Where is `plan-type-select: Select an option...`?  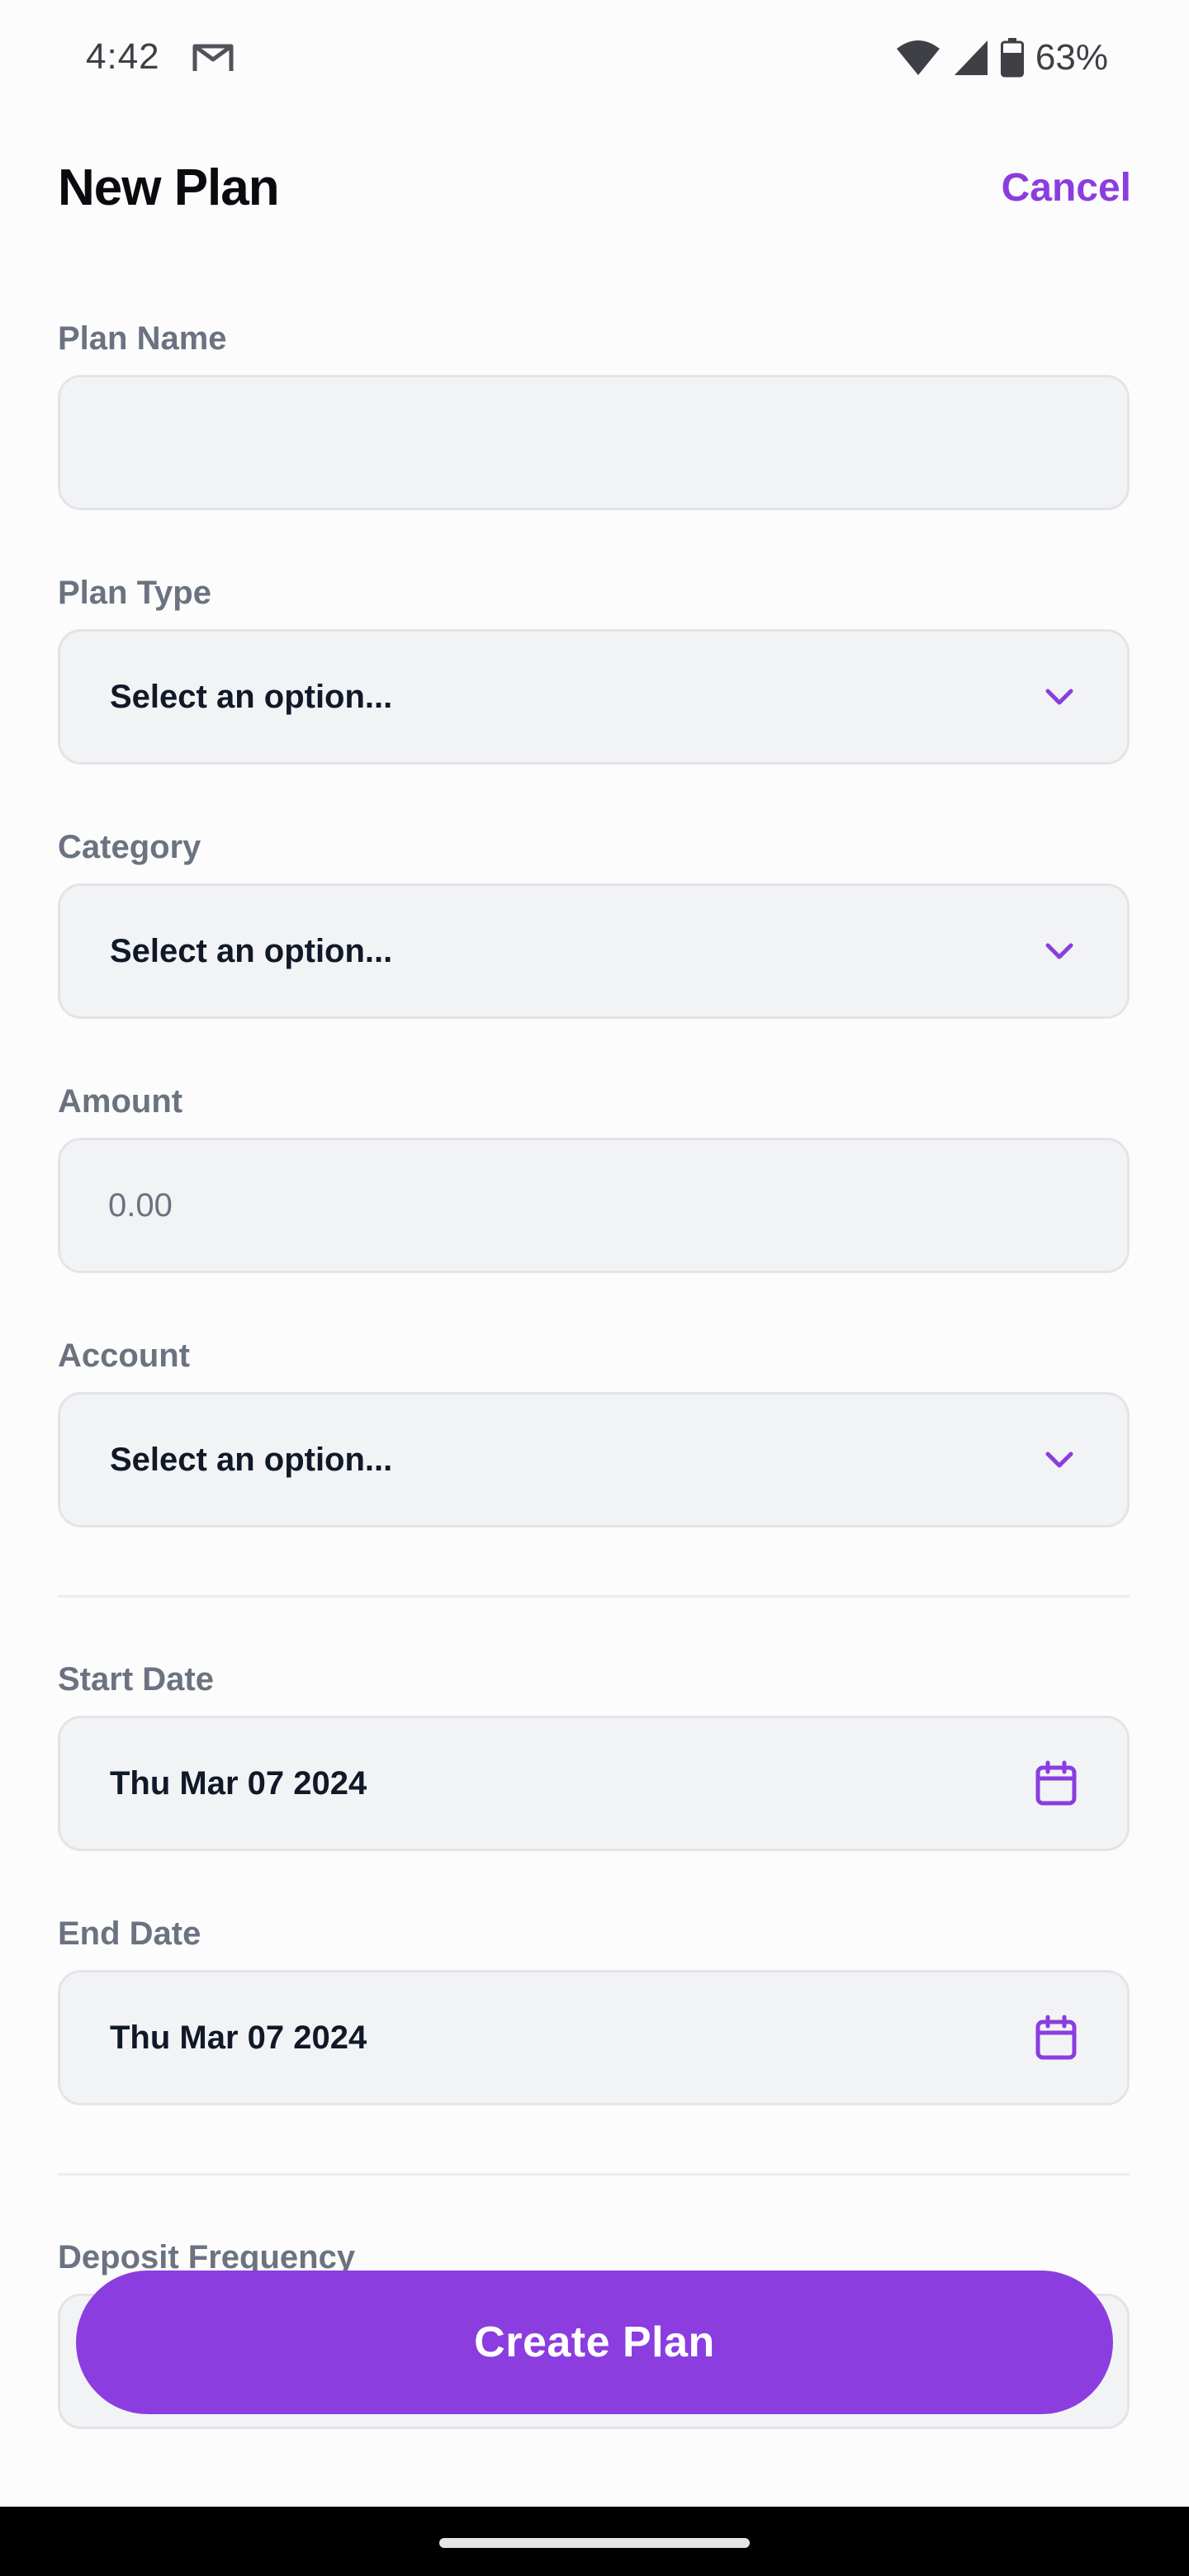
plan-type-select: Select an option... is located at coordinates (594, 697).